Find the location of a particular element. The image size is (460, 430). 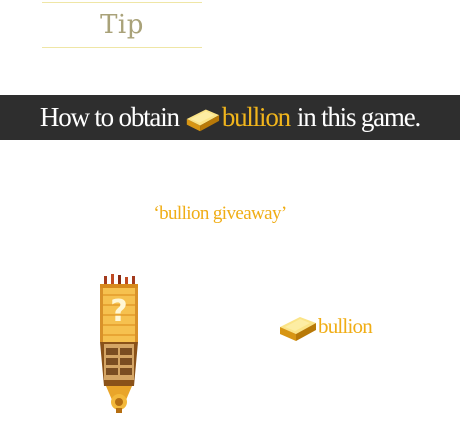

mystery-tower-icon: ? is located at coordinates (119, 343).